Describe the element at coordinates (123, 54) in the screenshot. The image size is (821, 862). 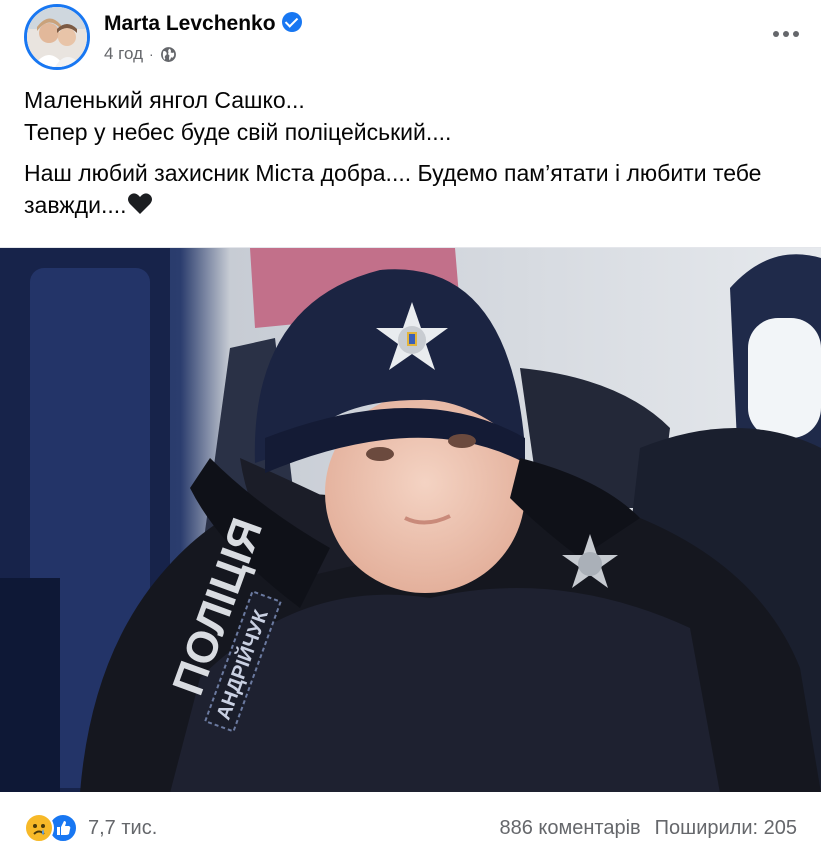
I see `post-time: 4 год` at that location.